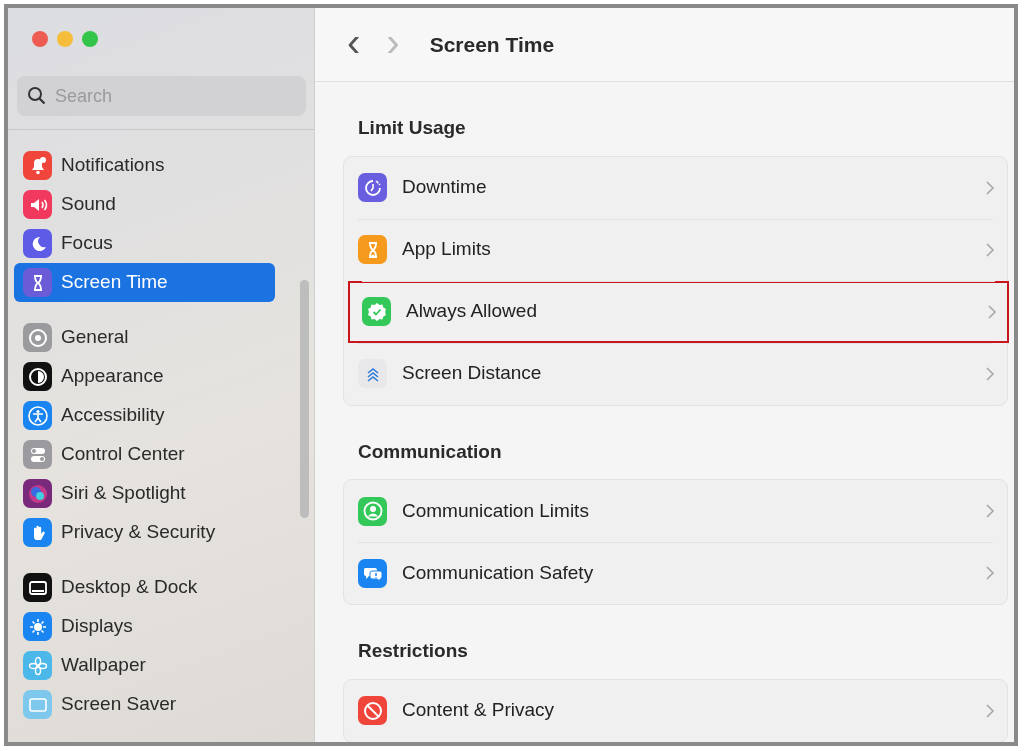 The height and width of the screenshot is (751, 1024). Describe the element at coordinates (413, 651) in the screenshot. I see `section-title: Restrictions` at that location.